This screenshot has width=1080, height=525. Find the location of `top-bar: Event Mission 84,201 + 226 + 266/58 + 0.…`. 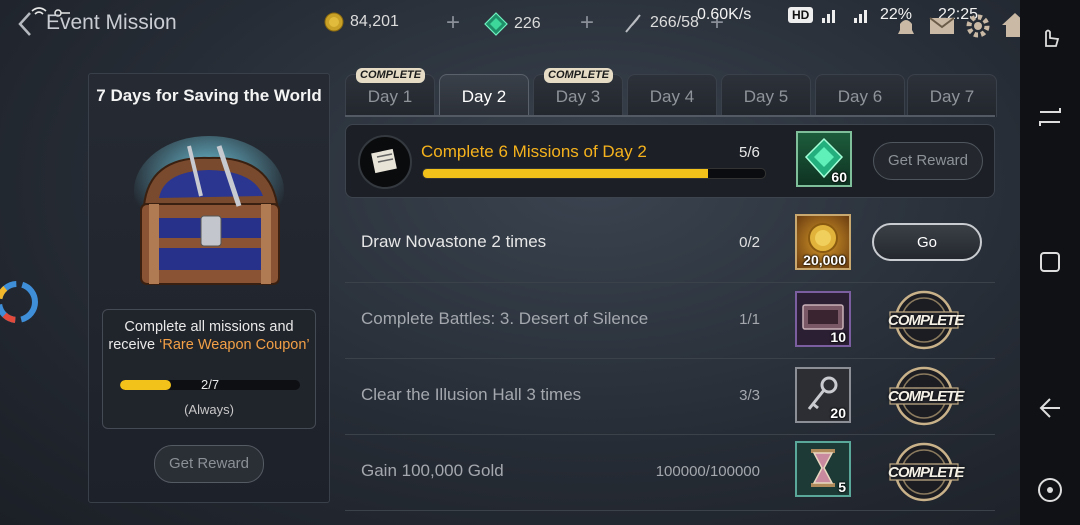

top-bar: Event Mission 84,201 + 226 + 266/58 + 0.… is located at coordinates (514, 24).